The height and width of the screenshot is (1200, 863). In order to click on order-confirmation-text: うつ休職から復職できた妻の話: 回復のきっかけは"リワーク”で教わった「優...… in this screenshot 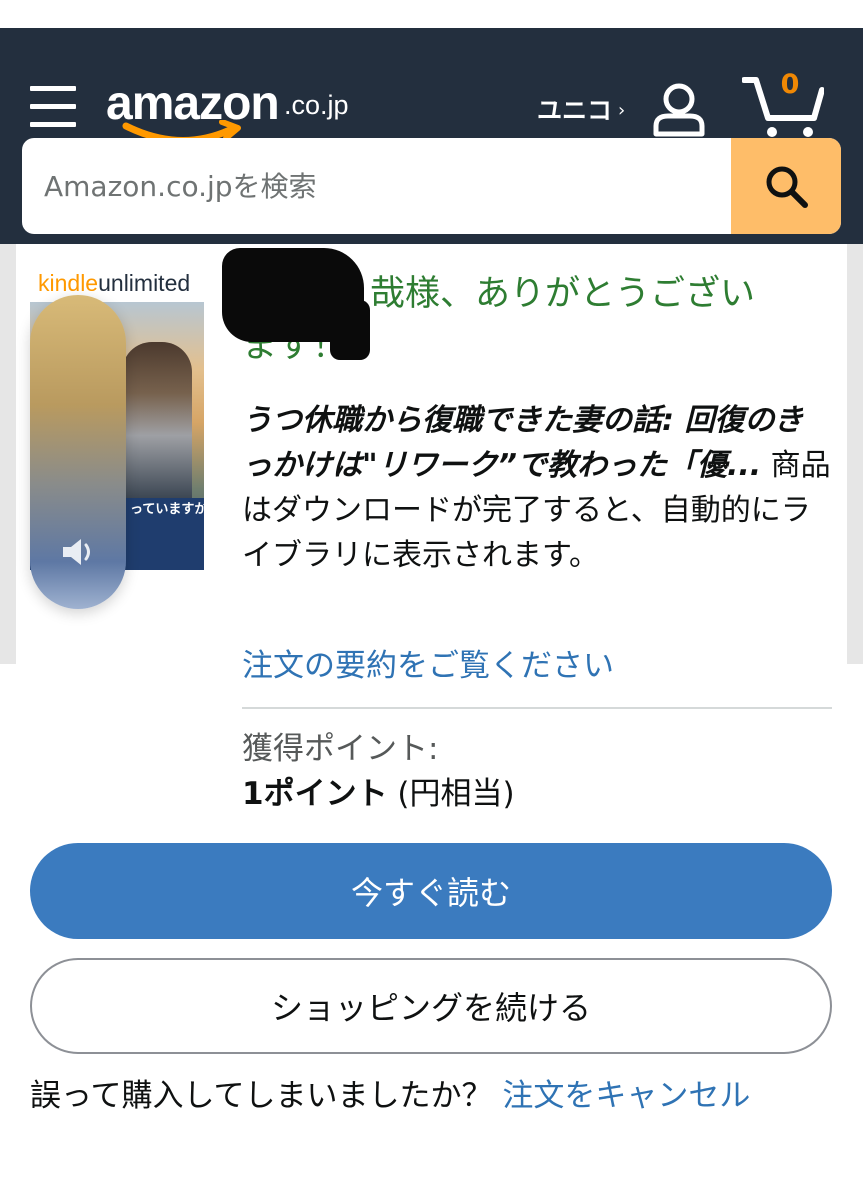, I will do `click(537, 488)`.